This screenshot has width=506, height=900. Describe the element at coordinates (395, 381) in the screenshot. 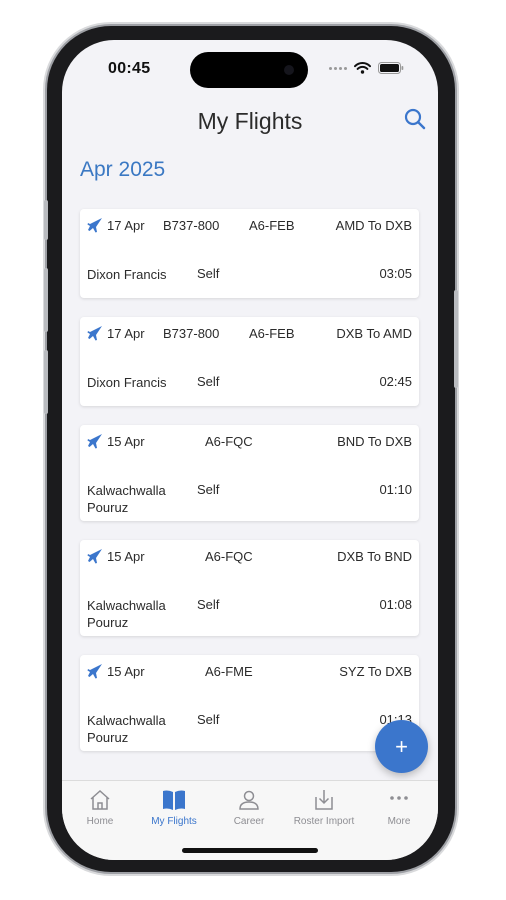

I see `flight-duration: 02:45` at that location.